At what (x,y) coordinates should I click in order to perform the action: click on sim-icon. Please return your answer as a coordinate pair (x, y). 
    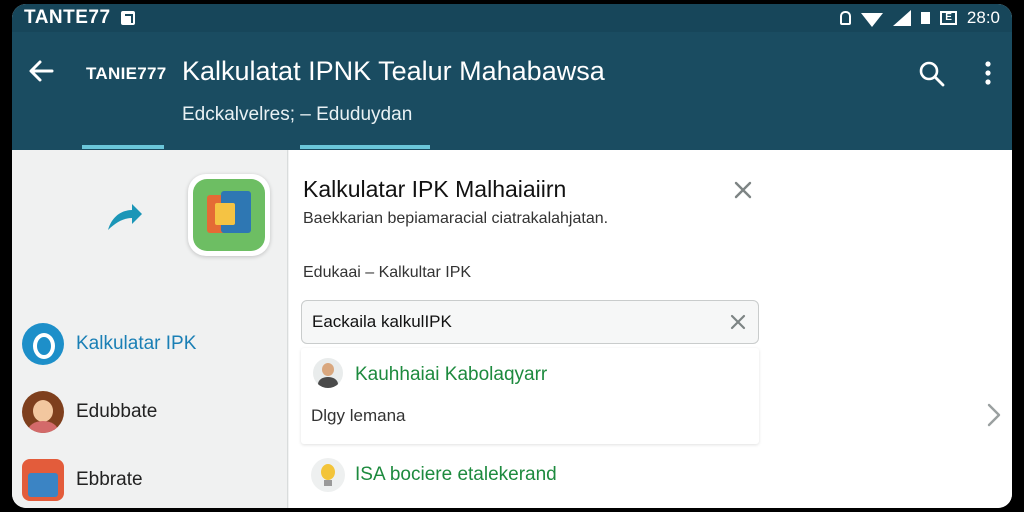
    Looking at the image, I should click on (926, 18).